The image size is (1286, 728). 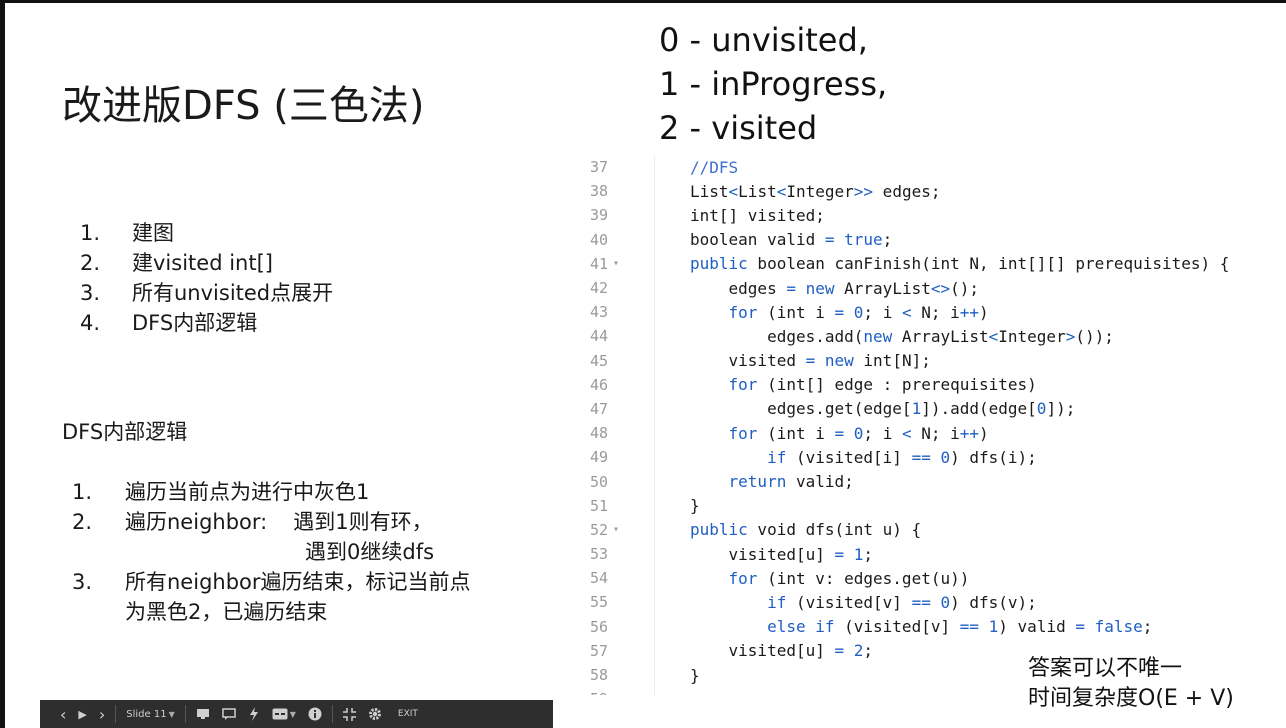 What do you see at coordinates (598, 481) in the screenshot?
I see `line-number: 50` at bounding box center [598, 481].